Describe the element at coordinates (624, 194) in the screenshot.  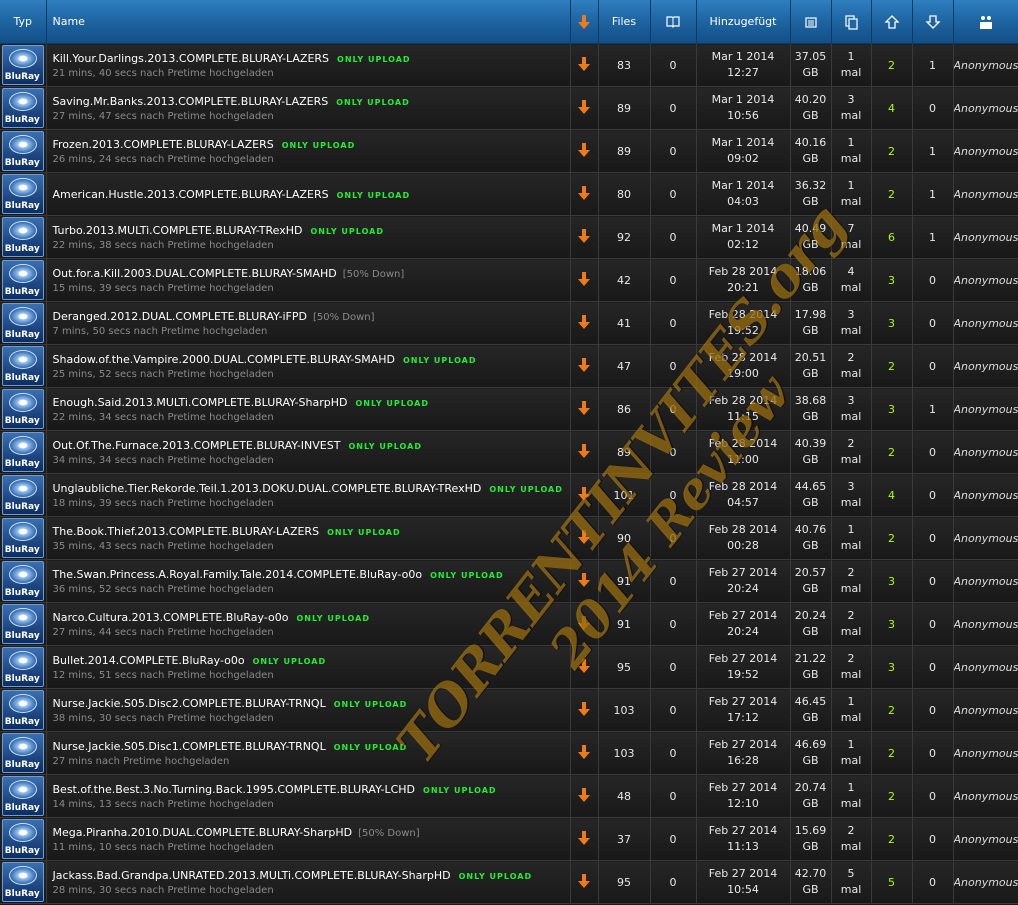
I see `files-count: 80` at that location.